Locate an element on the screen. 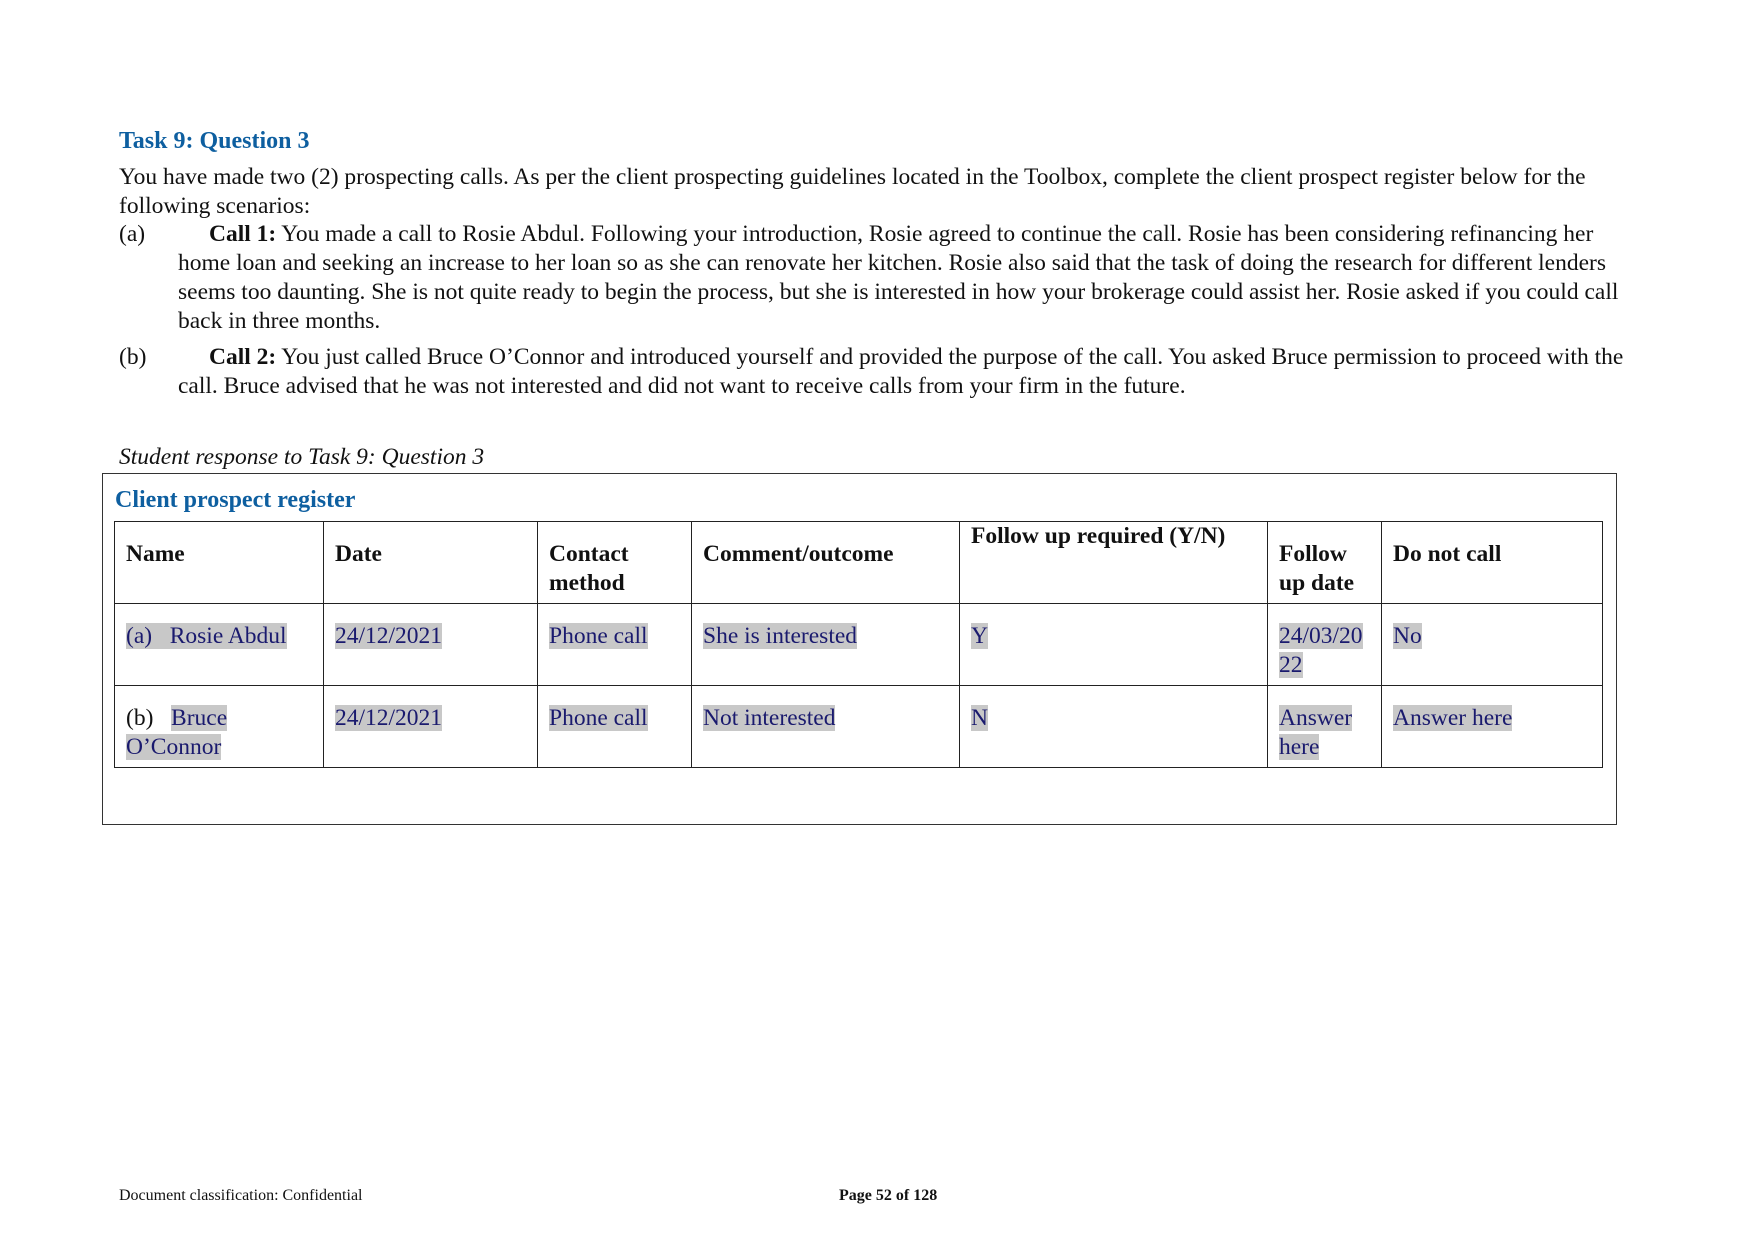  name-cell: (a) Rosie Abdul is located at coordinates (219, 644).